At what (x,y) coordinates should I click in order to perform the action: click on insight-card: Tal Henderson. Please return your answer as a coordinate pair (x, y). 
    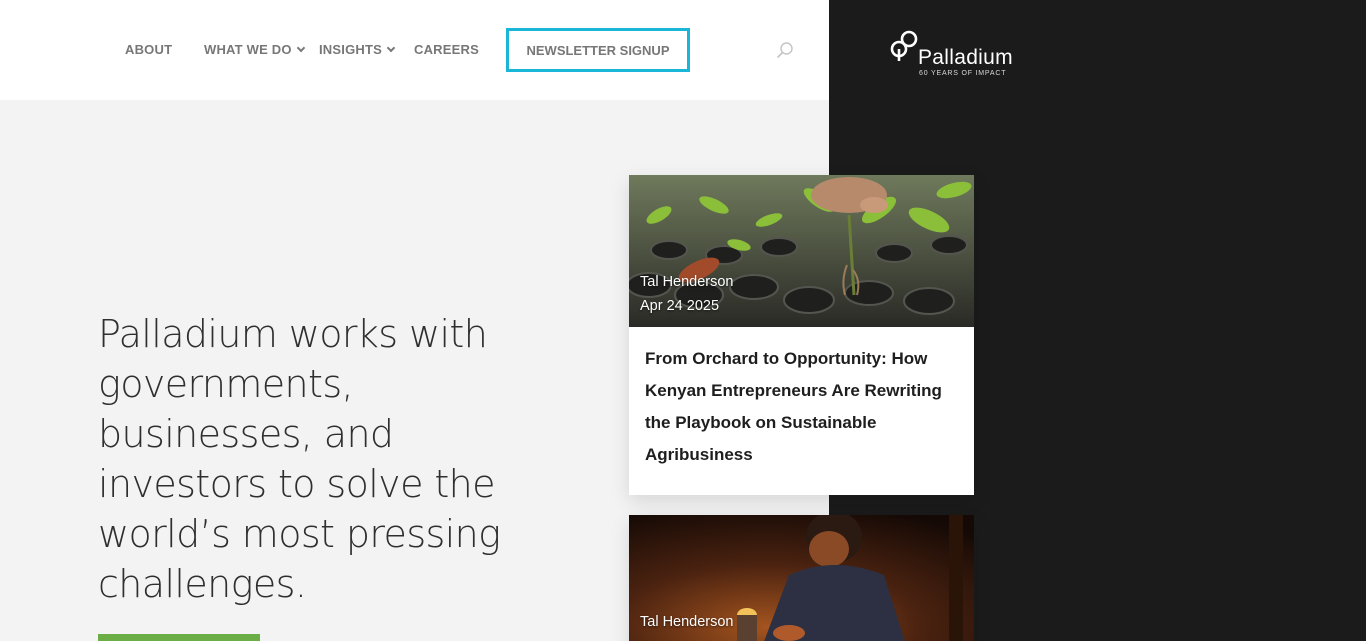
    Looking at the image, I should click on (801, 578).